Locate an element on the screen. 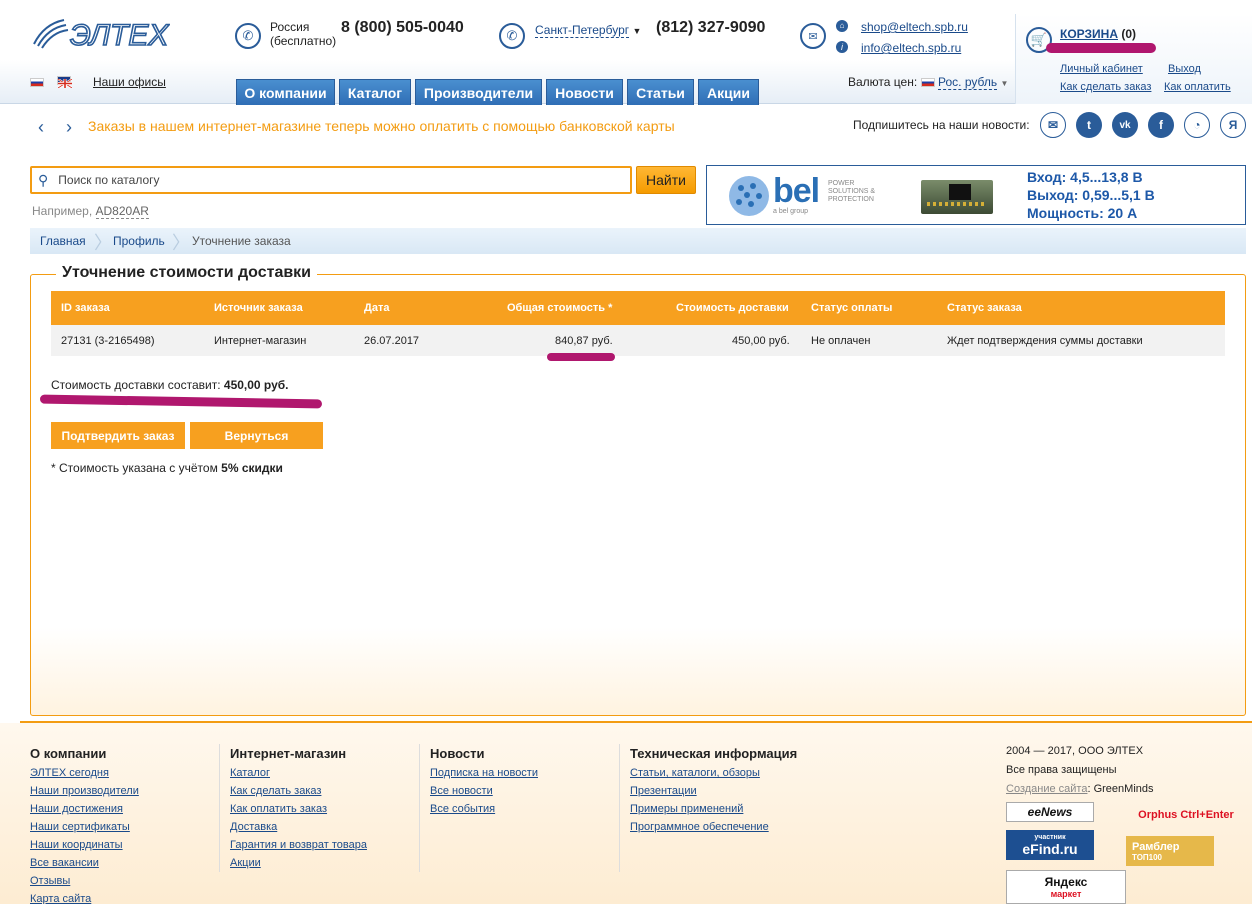 The height and width of the screenshot is (904, 1252). breadcrumb-profile: Профиль is located at coordinates (139, 241).